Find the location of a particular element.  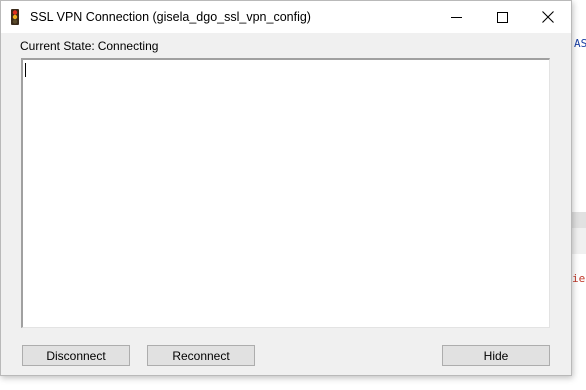

close-icon is located at coordinates (548, 17).